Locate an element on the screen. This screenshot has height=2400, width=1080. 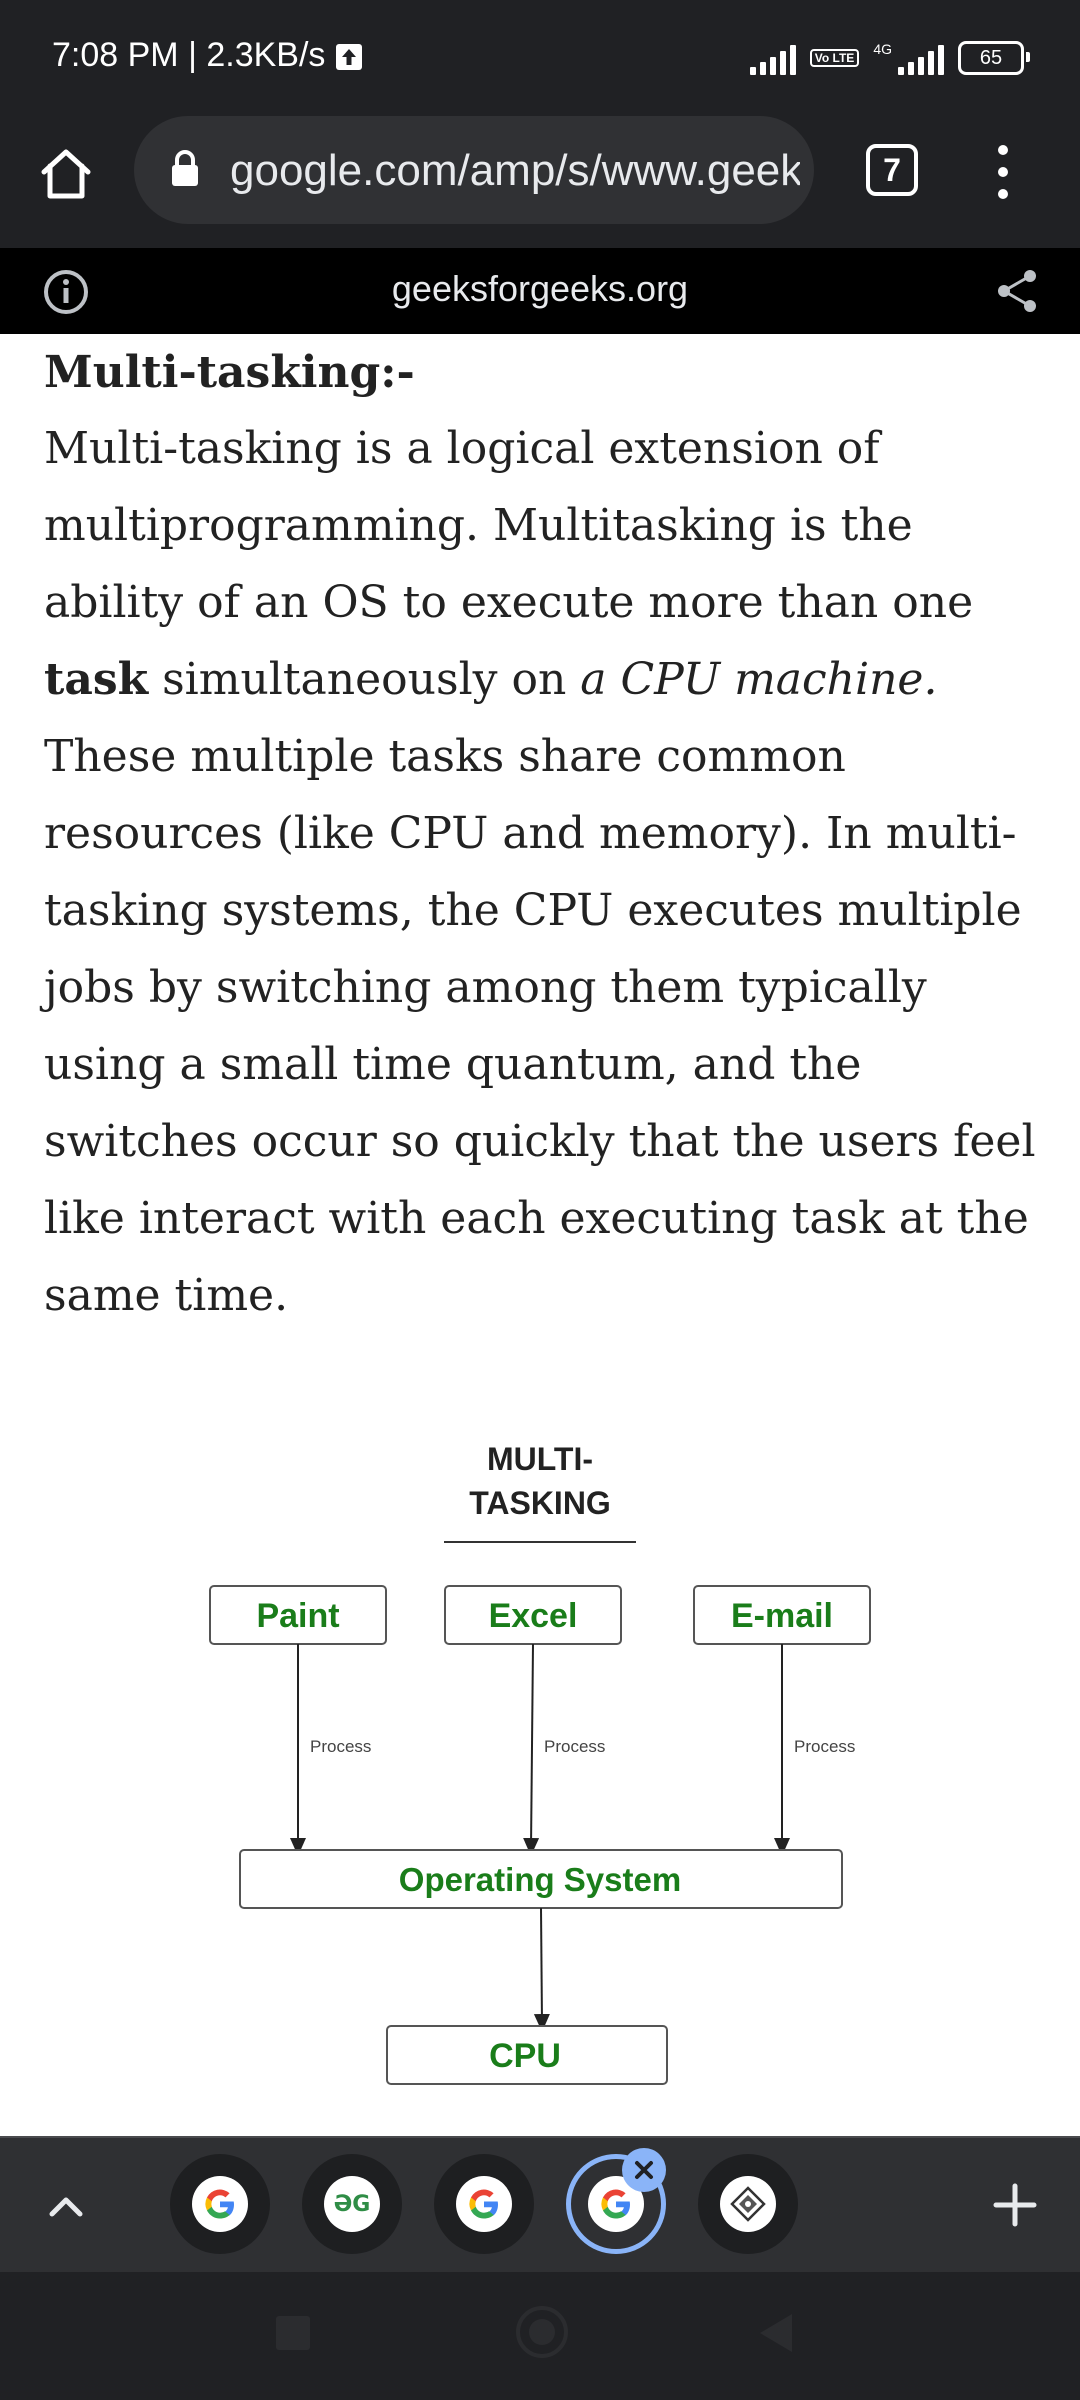
process-arrow is located at coordinates (531, 1749).